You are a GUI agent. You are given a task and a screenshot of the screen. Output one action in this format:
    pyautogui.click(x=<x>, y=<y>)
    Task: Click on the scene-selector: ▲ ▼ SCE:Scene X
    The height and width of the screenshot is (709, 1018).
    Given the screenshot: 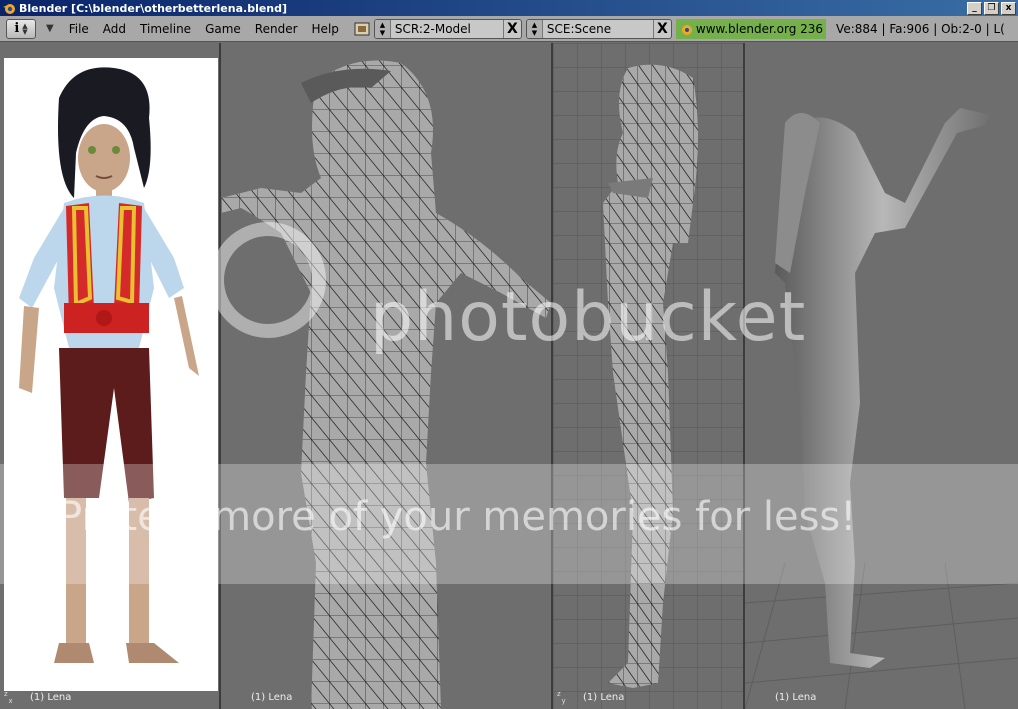 What is the action you would take?
    pyautogui.click(x=598, y=28)
    